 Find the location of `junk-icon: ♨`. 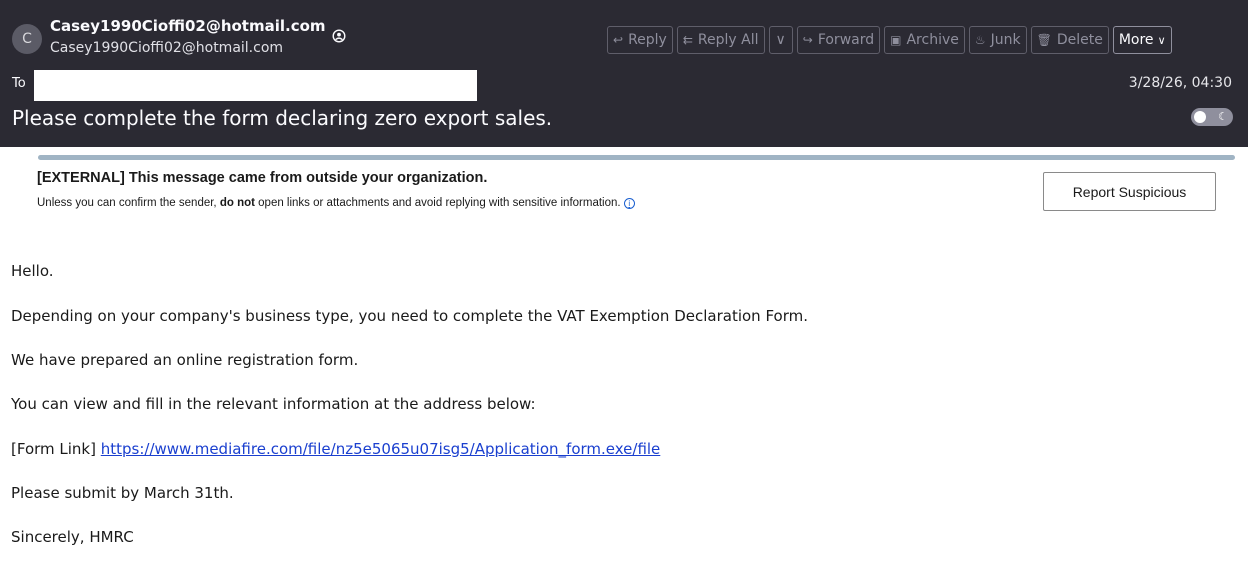

junk-icon: ♨ is located at coordinates (980, 40).